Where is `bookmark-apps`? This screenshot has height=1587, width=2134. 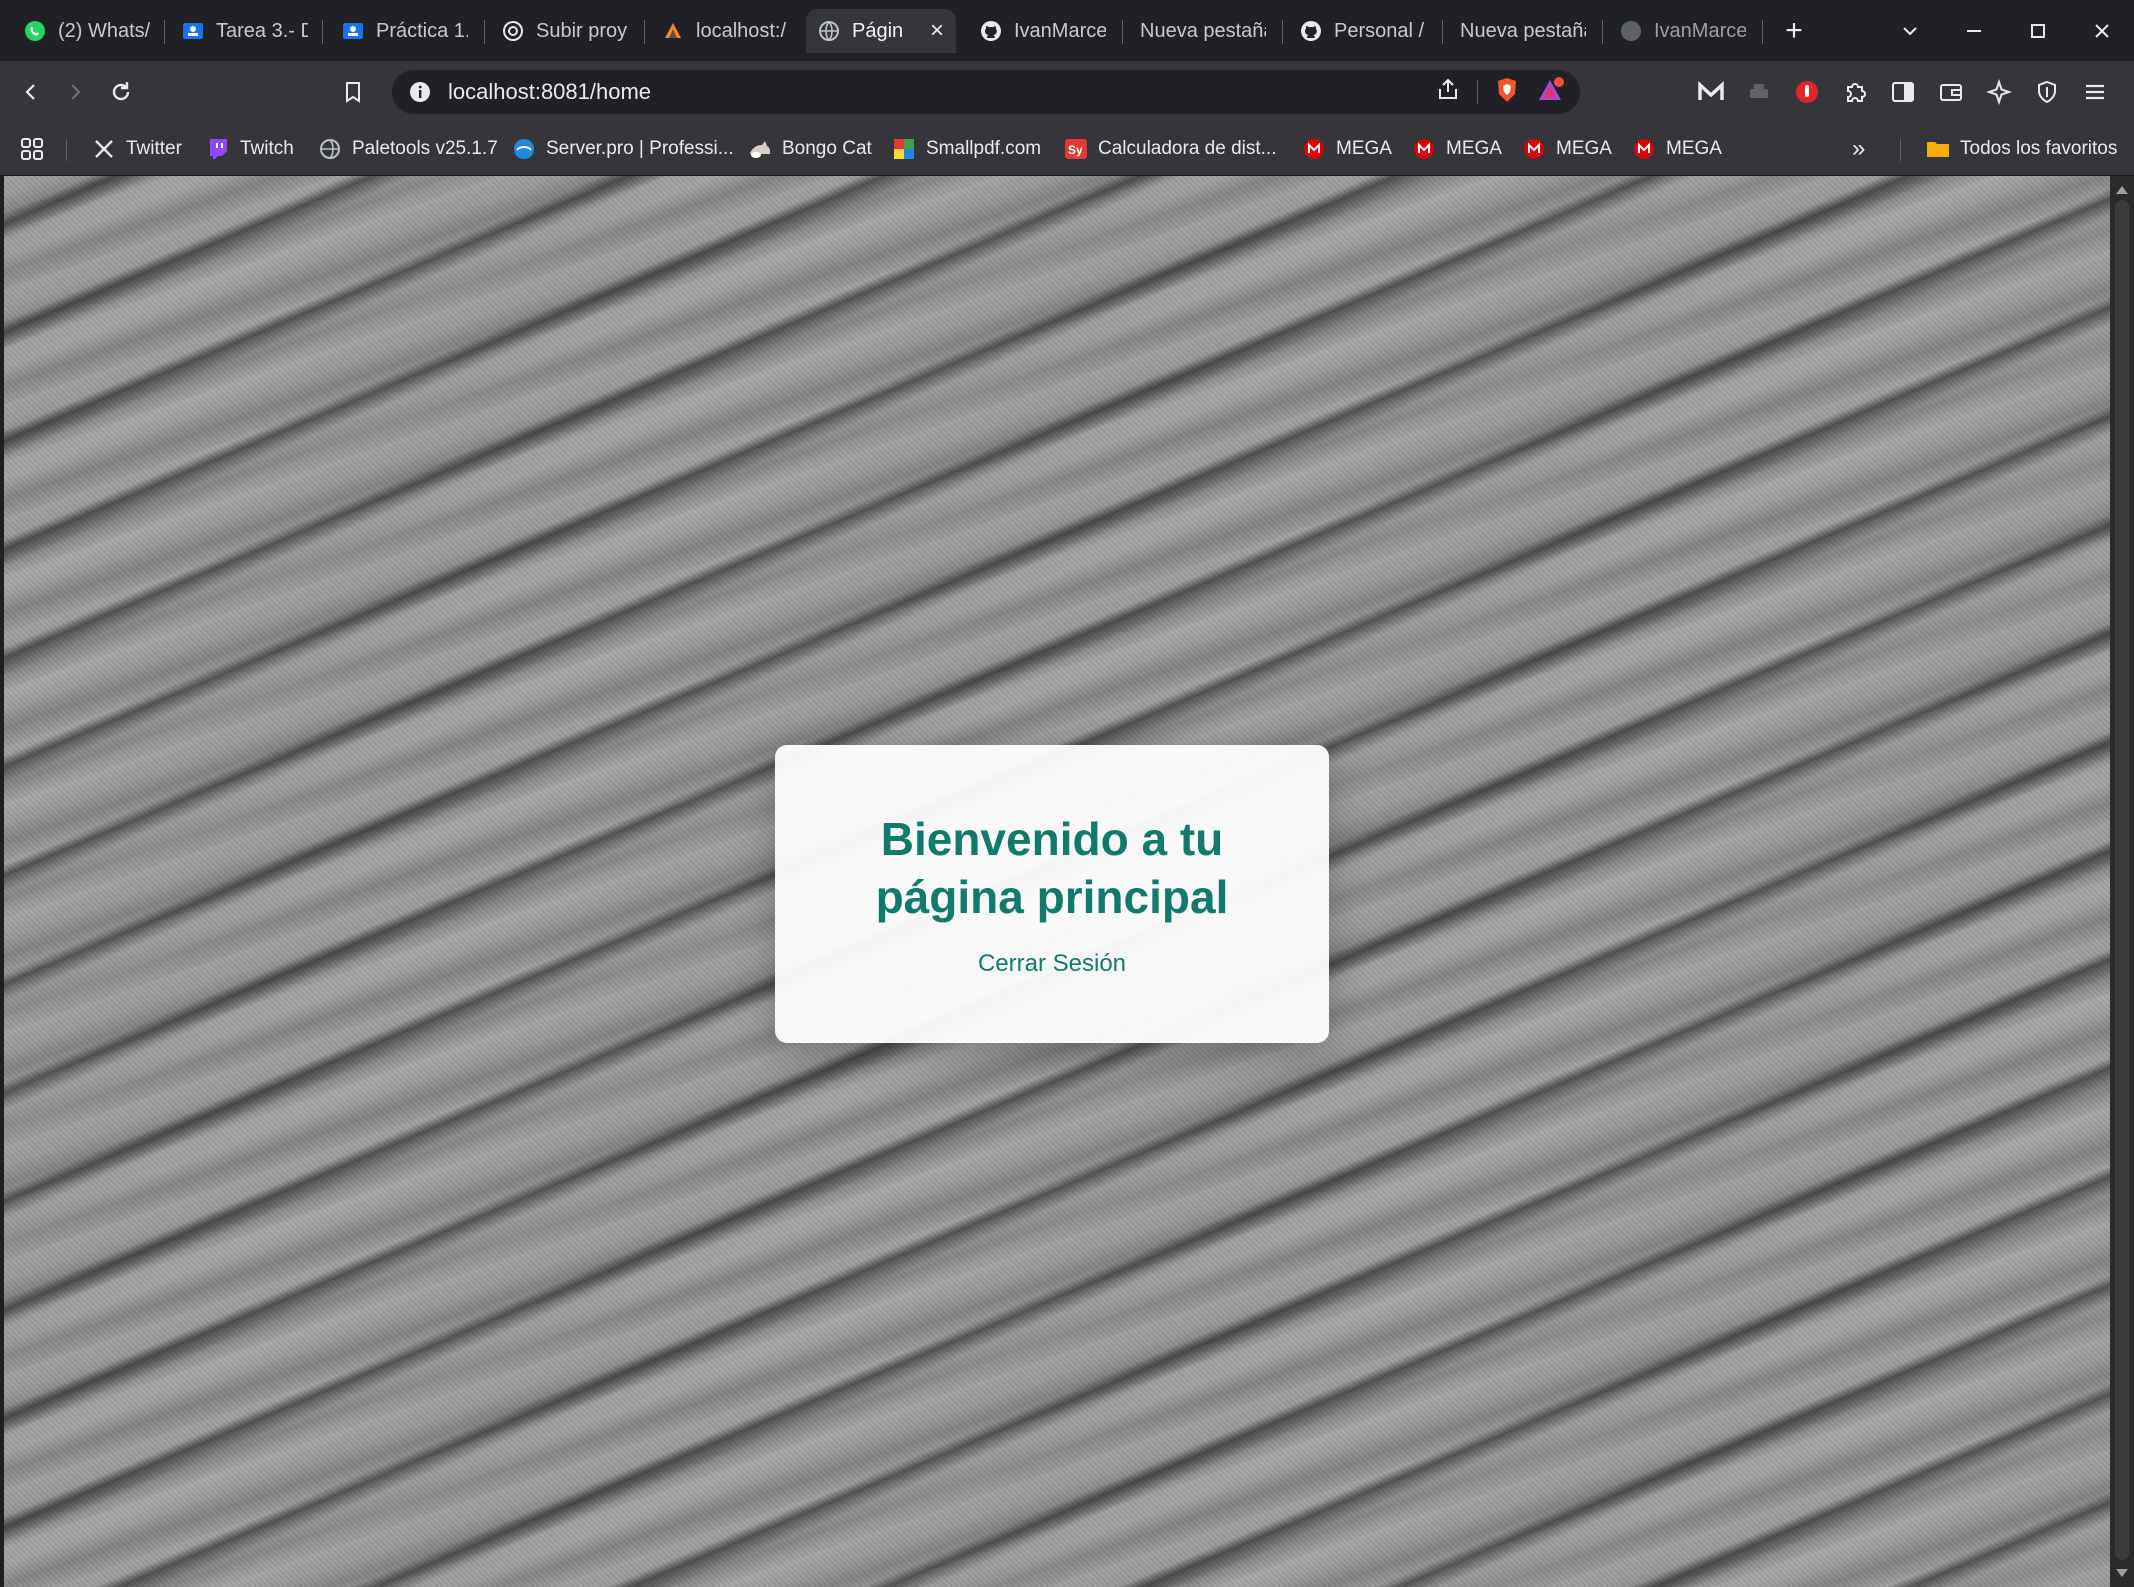
bookmark-apps is located at coordinates (32, 149).